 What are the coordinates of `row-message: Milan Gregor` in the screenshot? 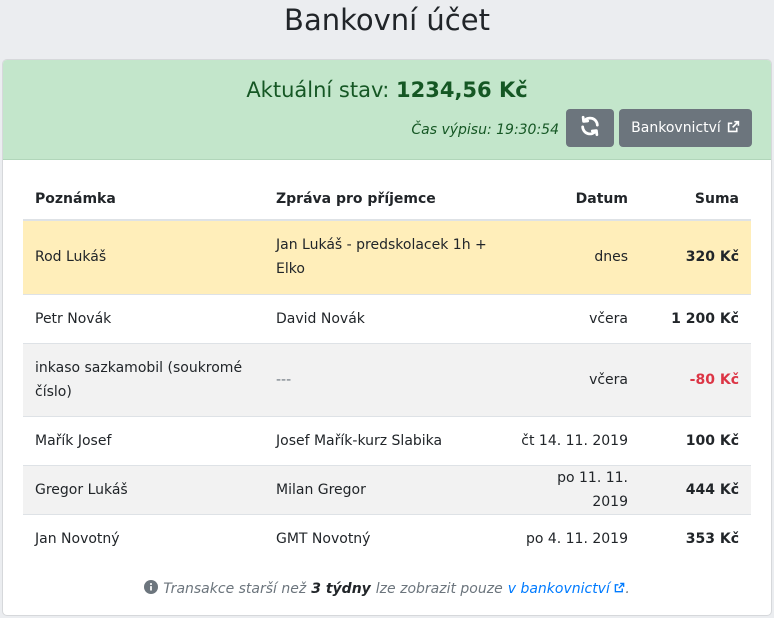 It's located at (386, 489).